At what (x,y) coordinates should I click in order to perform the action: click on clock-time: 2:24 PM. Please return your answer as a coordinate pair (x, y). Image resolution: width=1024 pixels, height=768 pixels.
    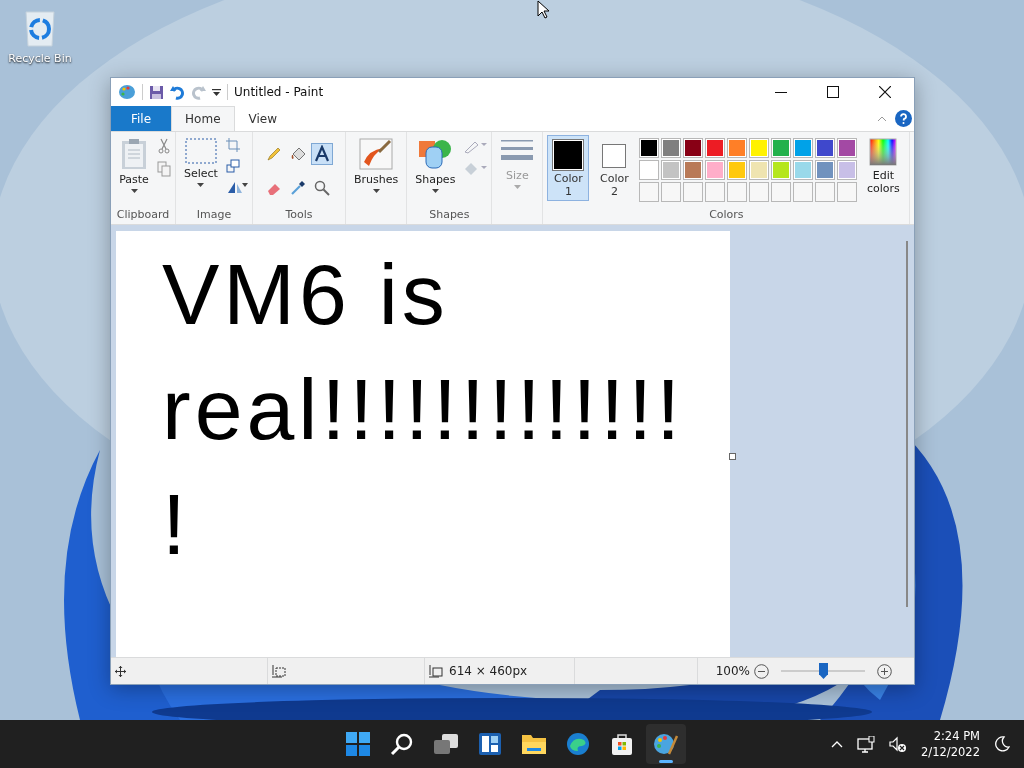
    Looking at the image, I should click on (956, 736).